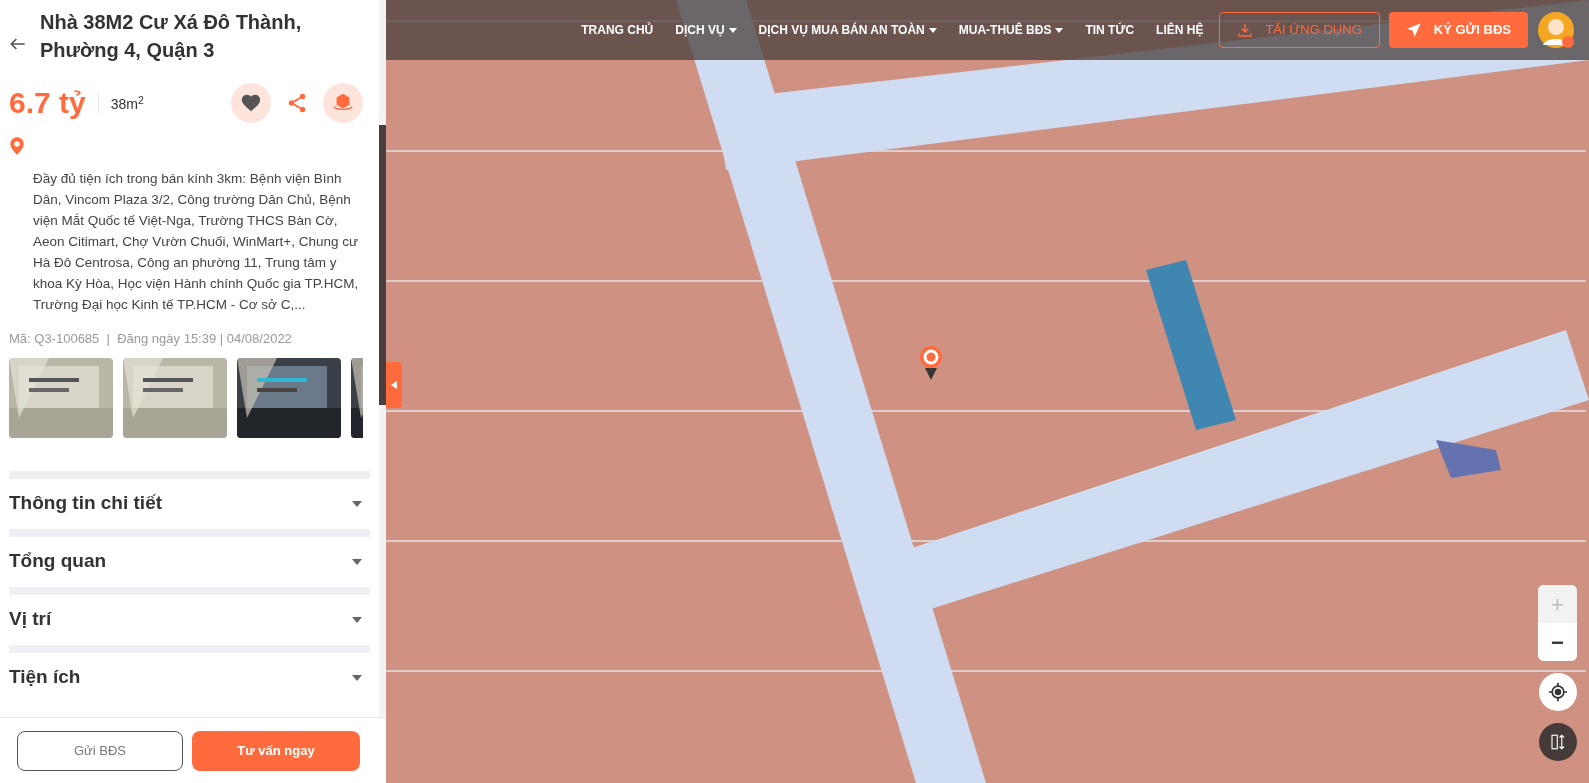 The height and width of the screenshot is (783, 1589). I want to click on scrollbar-thumb, so click(382, 265).